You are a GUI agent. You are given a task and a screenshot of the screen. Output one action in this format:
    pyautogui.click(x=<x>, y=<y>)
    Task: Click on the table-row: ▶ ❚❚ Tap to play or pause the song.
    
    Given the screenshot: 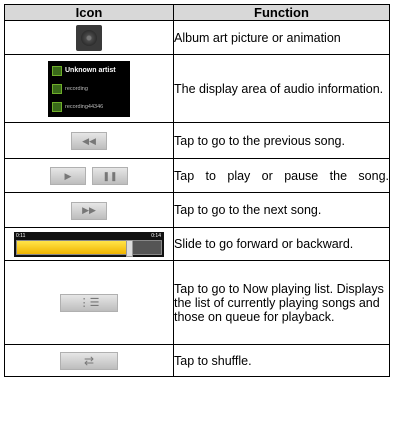 What is the action you would take?
    pyautogui.click(x=197, y=175)
    